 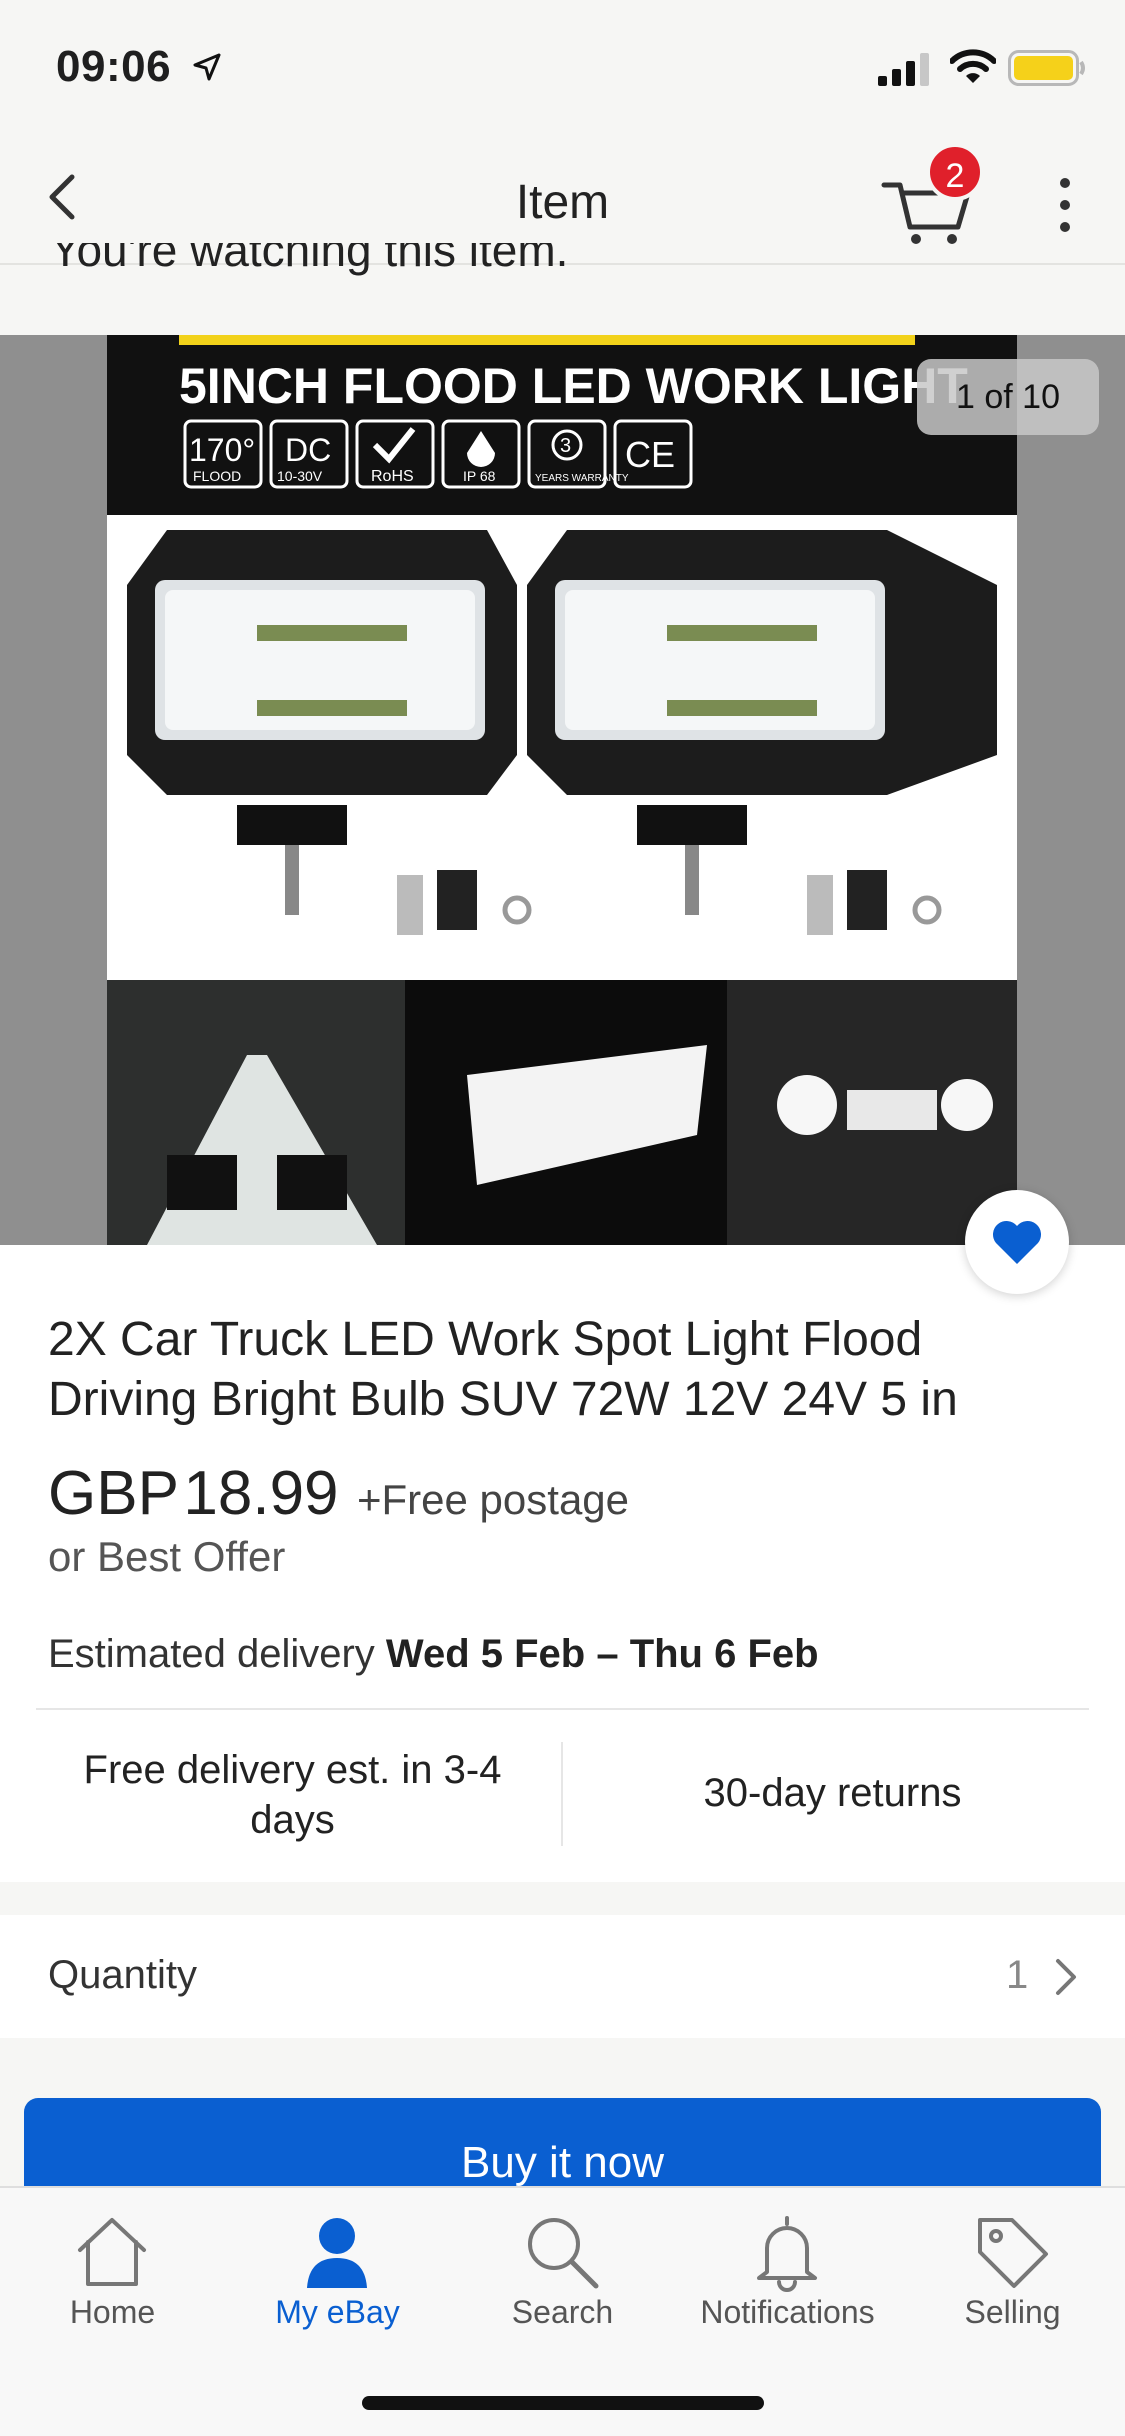 I want to click on tab-my-ebay-label: My eBay, so click(x=337, y=2312).